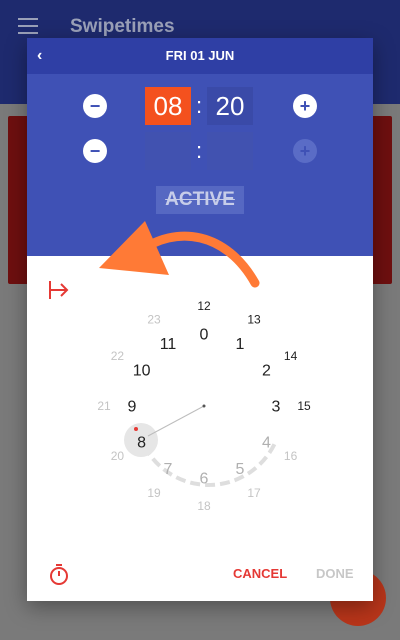 Image resolution: width=400 pixels, height=640 pixels. Describe the element at coordinates (204, 479) in the screenshot. I see `clock-hour-6: 6` at that location.